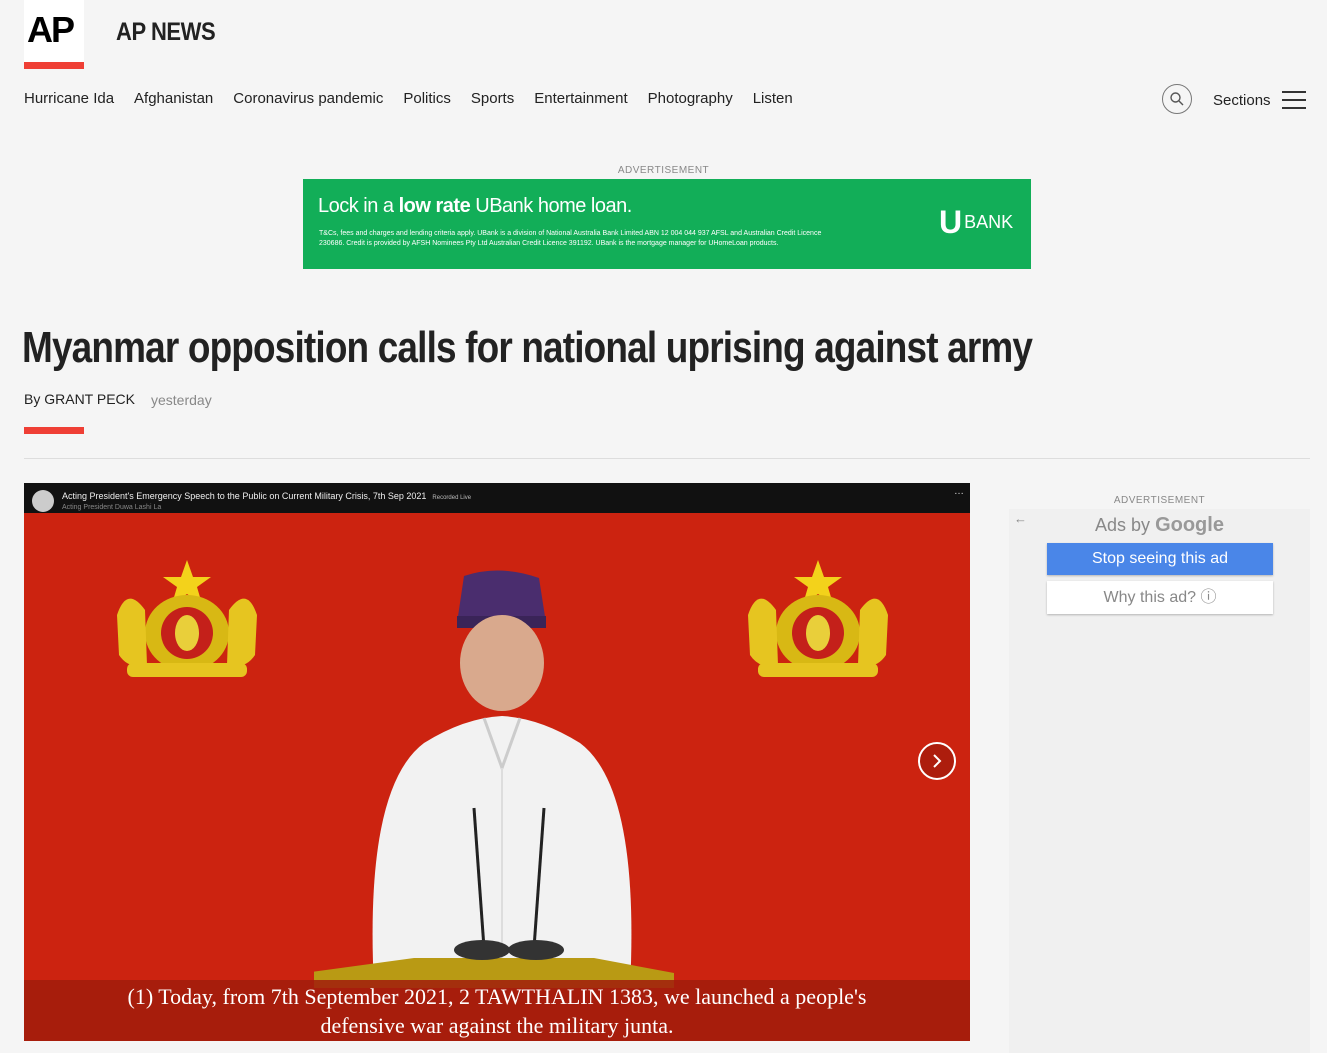  Describe the element at coordinates (1125, 525) in the screenshot. I see `ads-by-text: Ads by` at that location.